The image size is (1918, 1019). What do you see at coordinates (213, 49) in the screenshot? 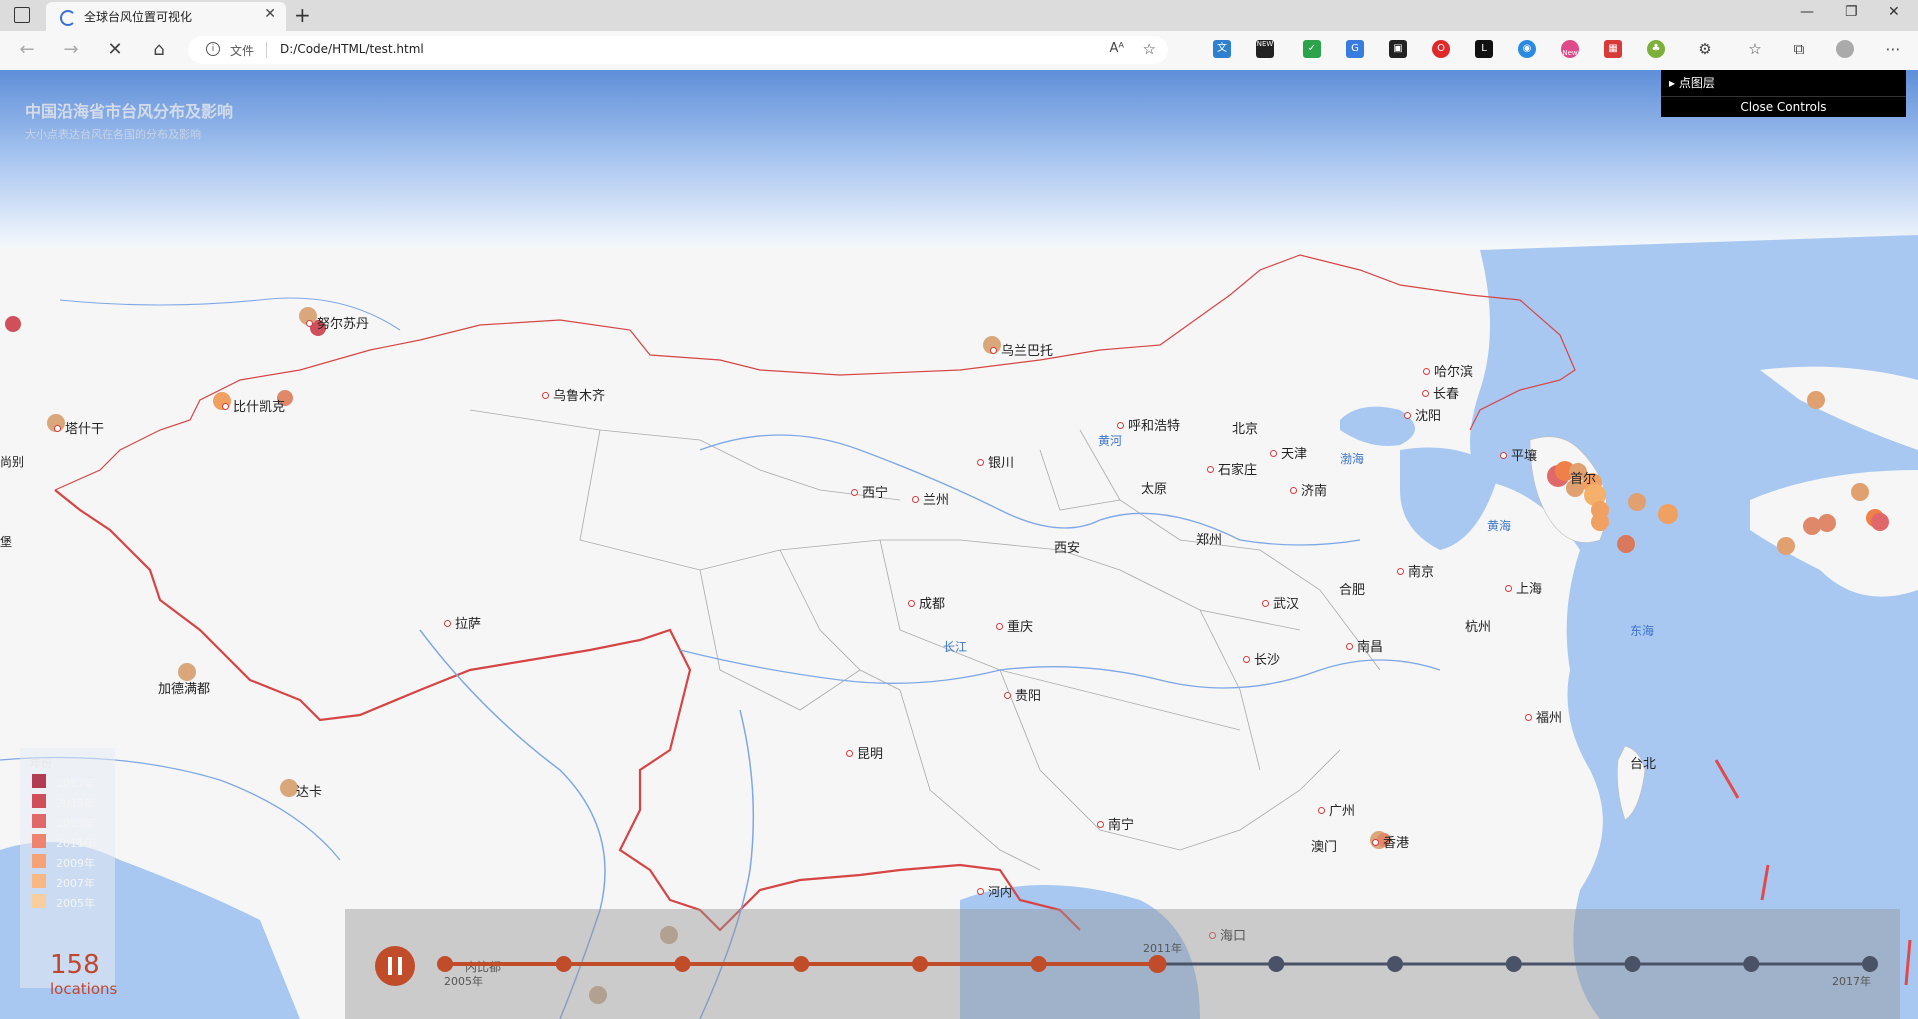
I see `info-icon: i` at bounding box center [213, 49].